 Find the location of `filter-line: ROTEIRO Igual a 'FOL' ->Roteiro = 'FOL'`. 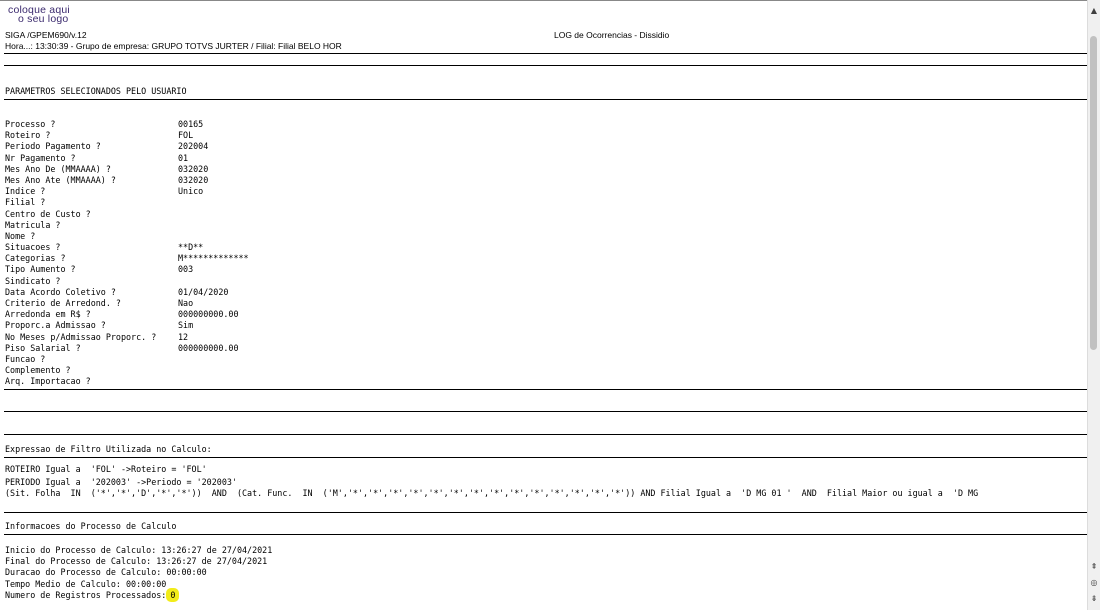

filter-line: ROTEIRO Igual a 'FOL' ->Roteiro = 'FOL' is located at coordinates (106, 469).